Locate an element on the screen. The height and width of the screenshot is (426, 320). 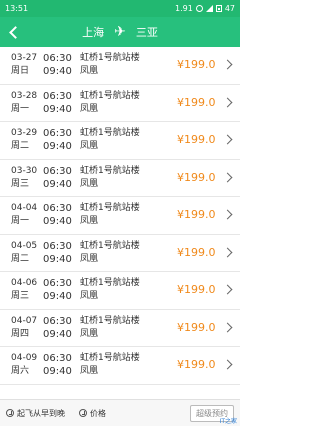
airplane-icon: ✈ is located at coordinates (120, 32).